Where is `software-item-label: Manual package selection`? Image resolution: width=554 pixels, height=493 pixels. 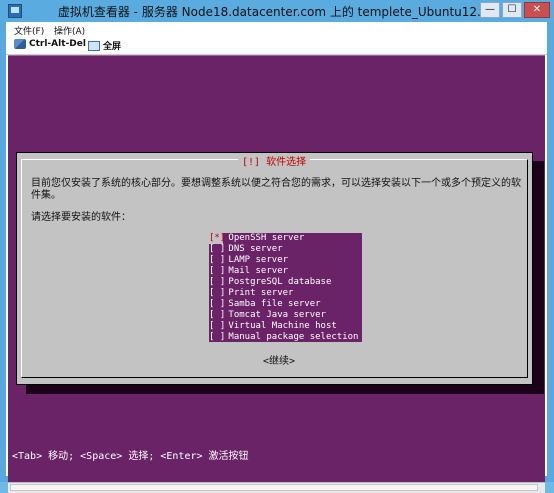 software-item-label: Manual package selection is located at coordinates (293, 337).